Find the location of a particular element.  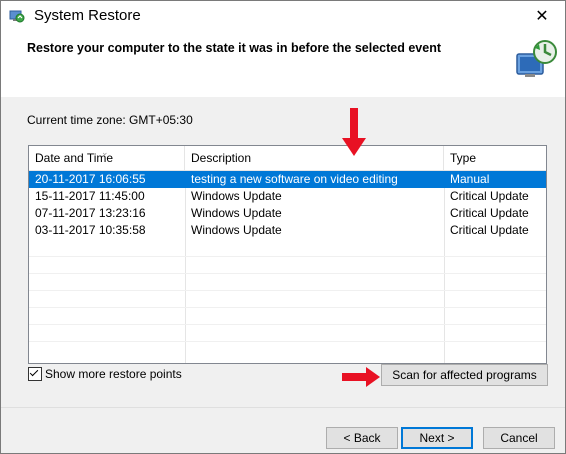

show-more-label: Show more restore points is located at coordinates (113, 374).